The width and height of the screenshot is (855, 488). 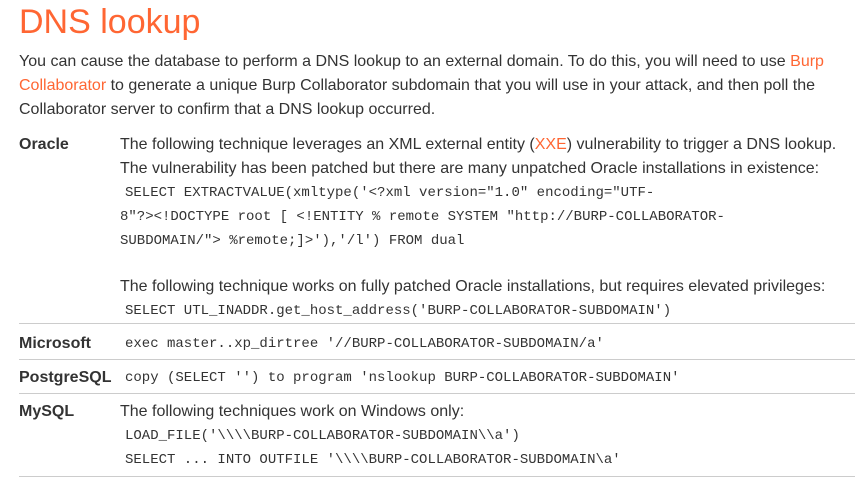 I want to click on db-name-oracle: Oracle, so click(x=44, y=144).